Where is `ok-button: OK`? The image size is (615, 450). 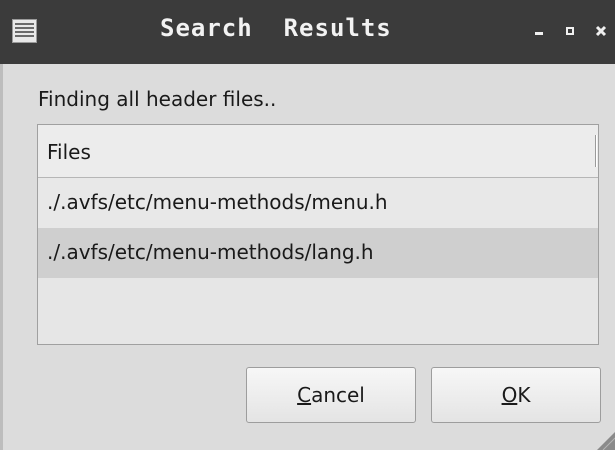 ok-button: OK is located at coordinates (516, 395).